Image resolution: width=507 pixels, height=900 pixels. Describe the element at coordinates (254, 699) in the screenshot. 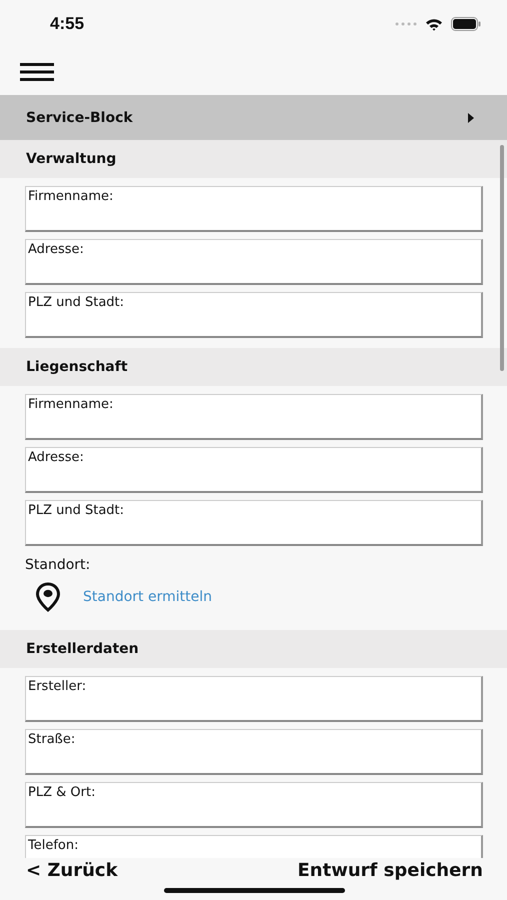

I see `input-field: Ersteller:` at that location.